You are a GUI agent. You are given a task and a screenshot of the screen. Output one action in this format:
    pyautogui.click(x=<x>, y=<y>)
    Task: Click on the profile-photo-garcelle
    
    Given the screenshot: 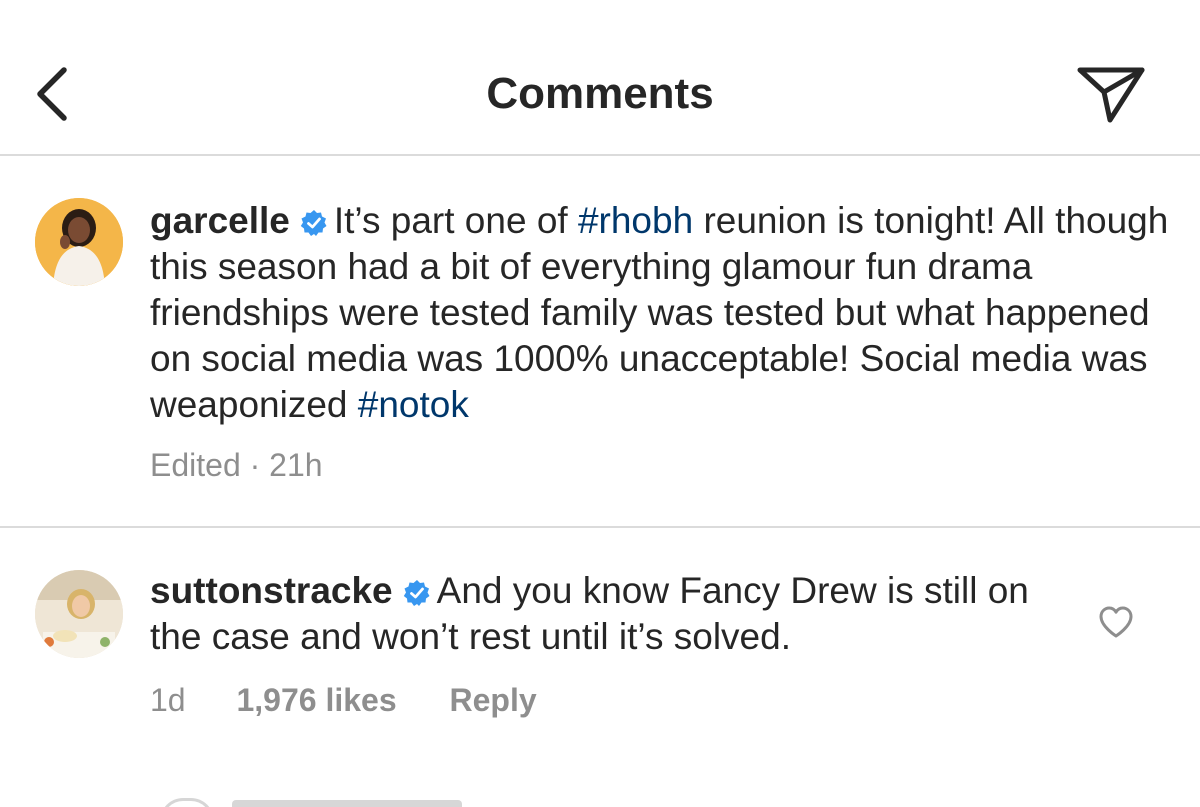 What is the action you would take?
    pyautogui.click(x=79, y=242)
    